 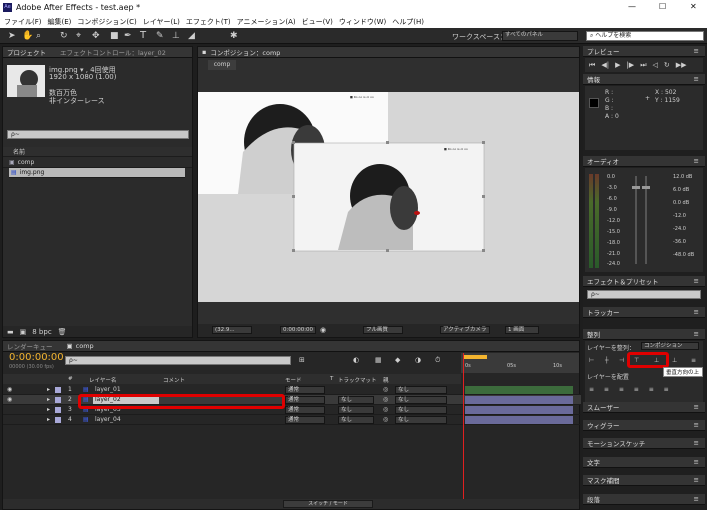 What do you see at coordinates (36, 357) in the screenshot?
I see `timeline-timecode: 0:00:00:00` at bounding box center [36, 357].